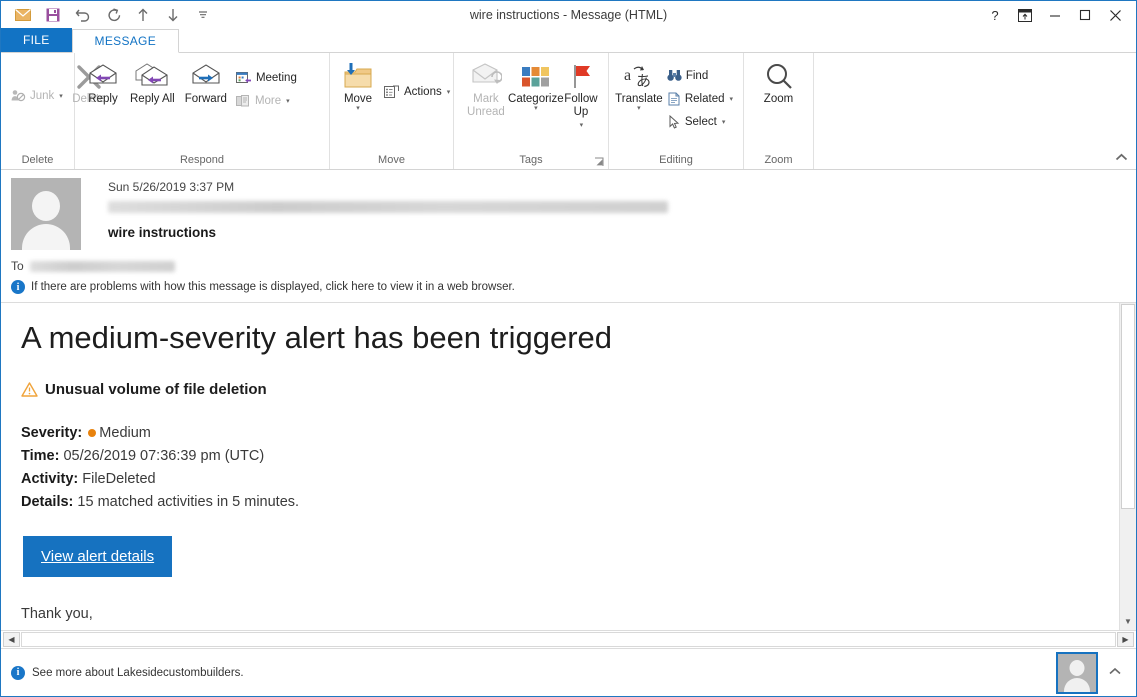 This screenshot has width=1137, height=697. What do you see at coordinates (1025, 15) in the screenshot?
I see `ribbon-display-options-icon` at bounding box center [1025, 15].